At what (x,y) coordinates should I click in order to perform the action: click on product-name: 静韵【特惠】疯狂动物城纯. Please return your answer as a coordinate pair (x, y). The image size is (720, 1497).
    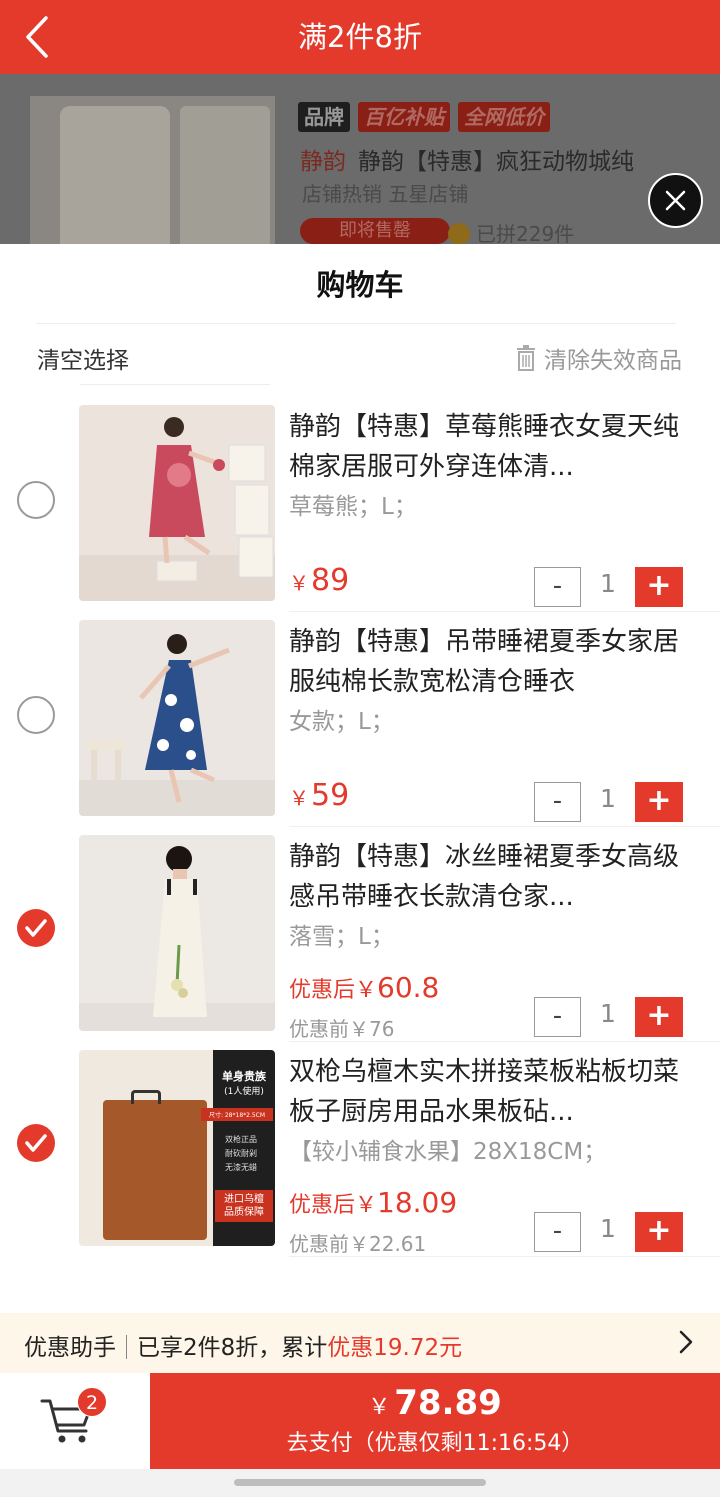
    Looking at the image, I should click on (496, 162).